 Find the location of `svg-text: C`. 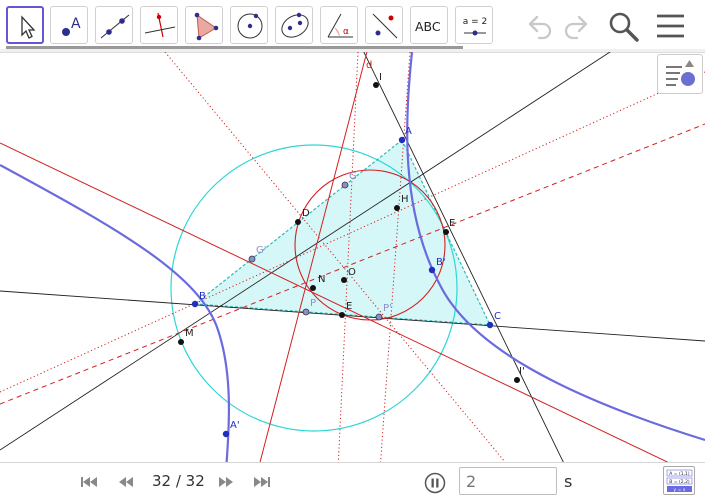

svg-text: C is located at coordinates (497, 316).